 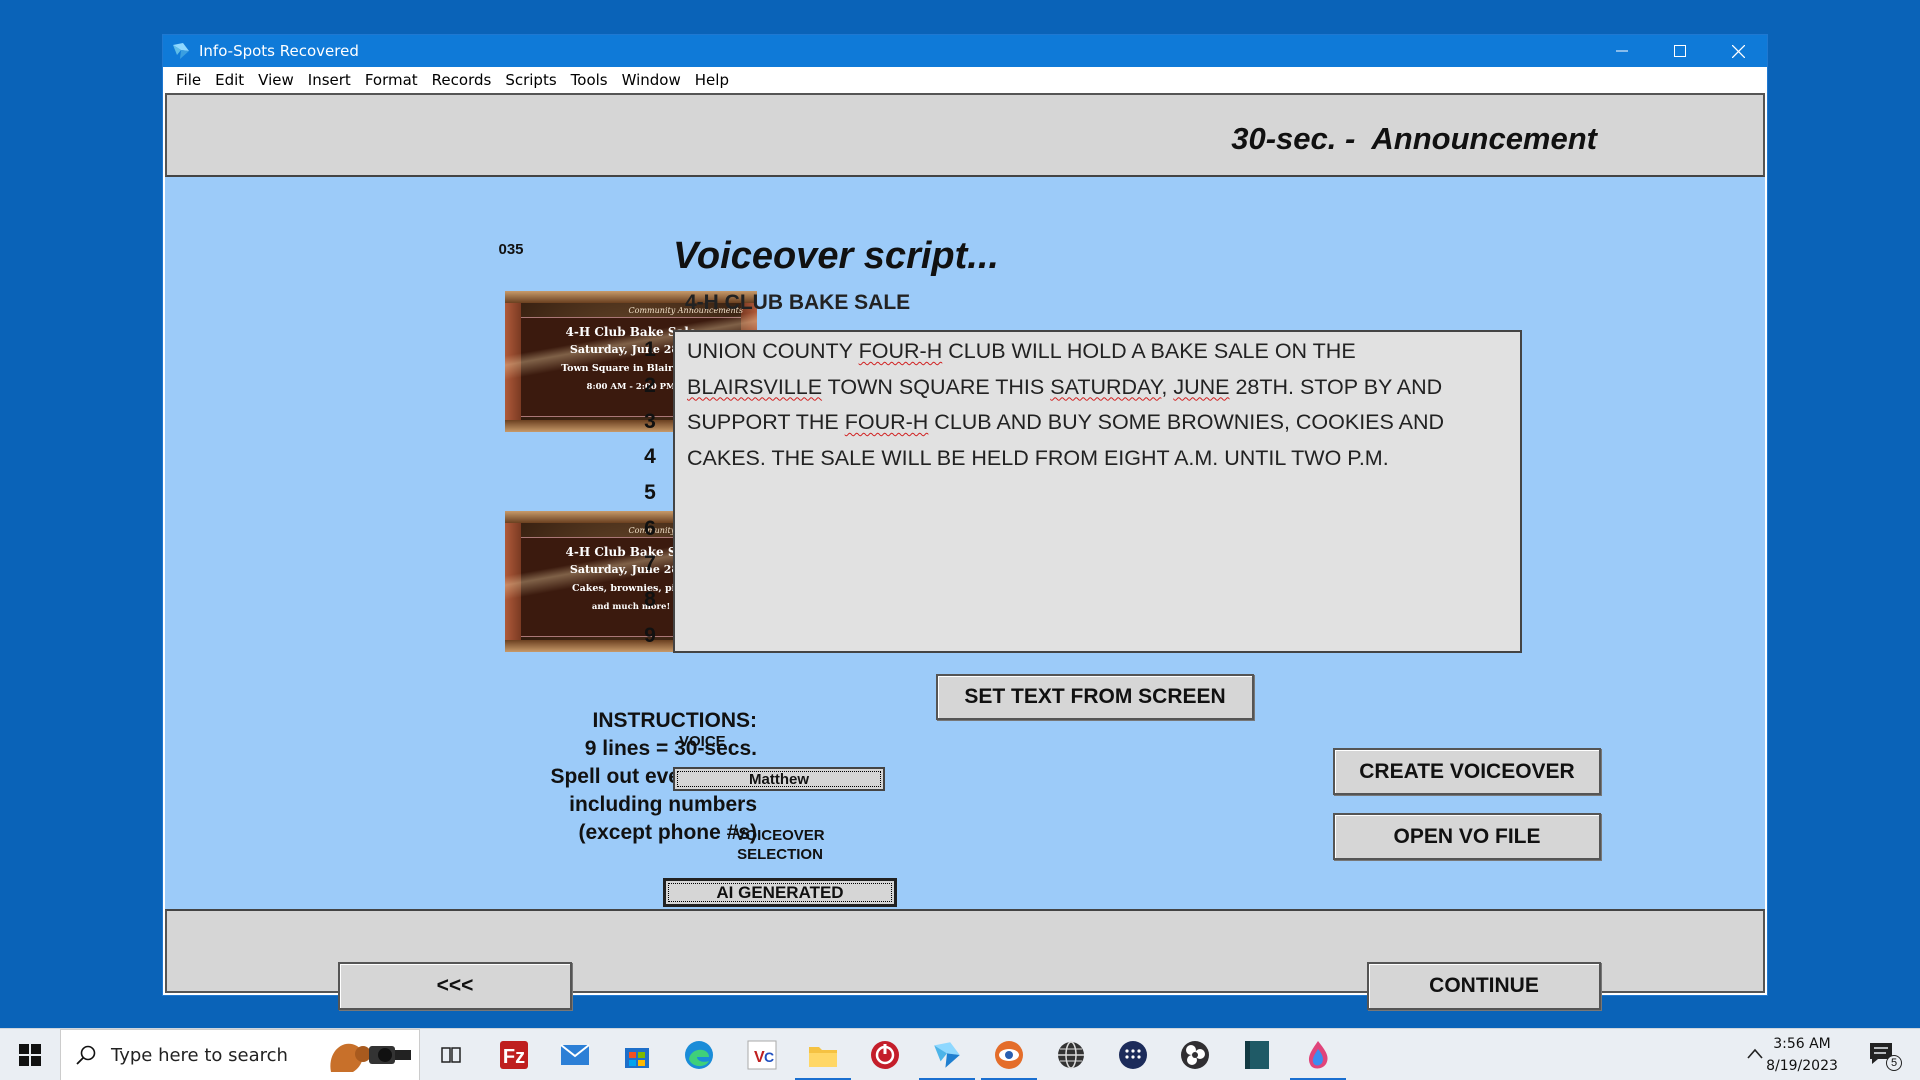 I want to click on menu-insert: Insert, so click(x=329, y=80).